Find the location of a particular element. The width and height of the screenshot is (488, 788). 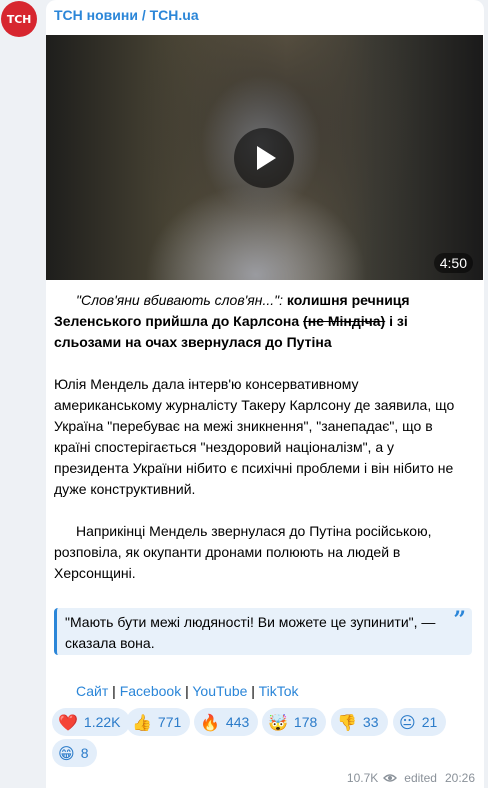

thumbs-down-icon: 👎 is located at coordinates (347, 722).